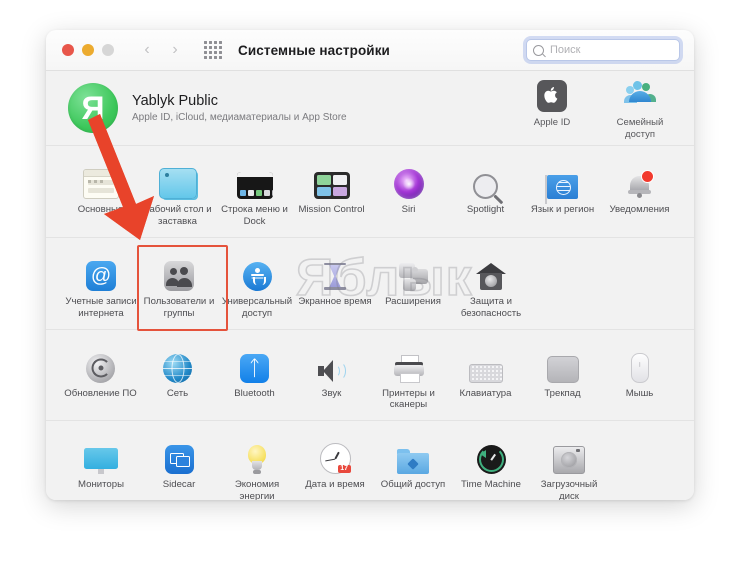 The height and width of the screenshot is (563, 740). Describe the element at coordinates (344, 469) in the screenshot. I see `date-badge: 17` at that location.